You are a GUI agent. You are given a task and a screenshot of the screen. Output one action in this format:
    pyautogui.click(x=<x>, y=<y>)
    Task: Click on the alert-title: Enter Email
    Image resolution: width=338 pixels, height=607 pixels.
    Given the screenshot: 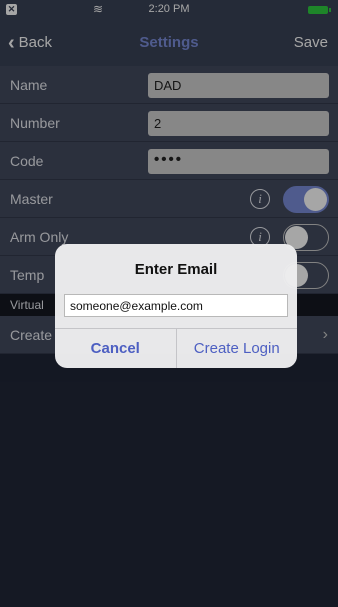 What is the action you would take?
    pyautogui.click(x=176, y=269)
    